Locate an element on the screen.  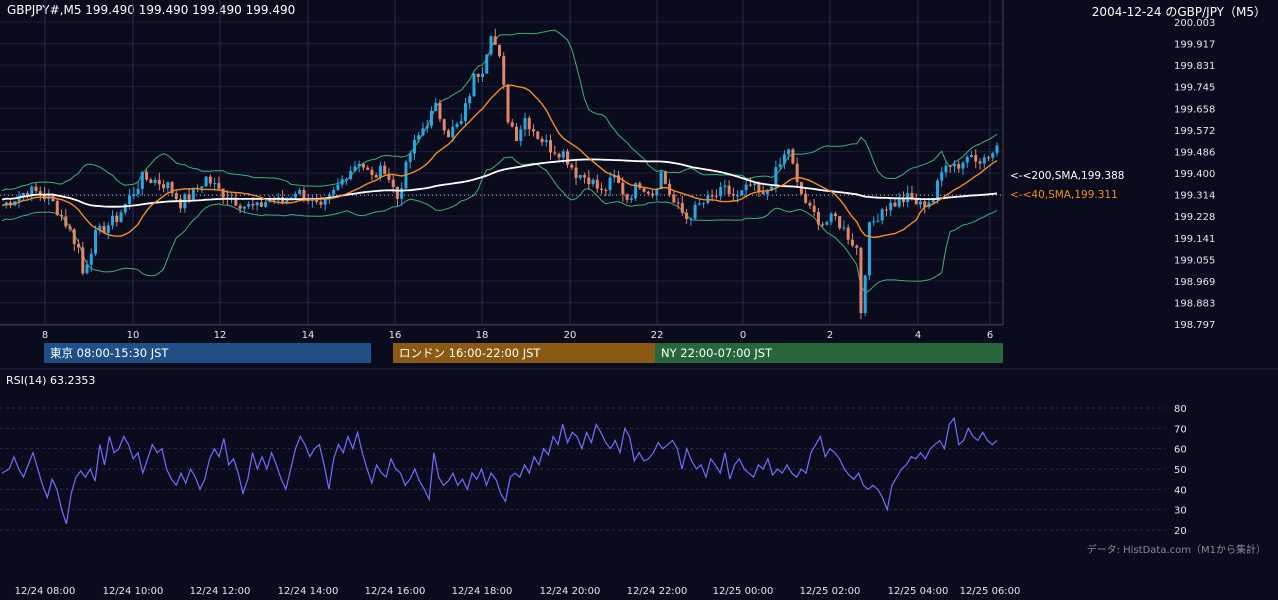
y-tick-label: 199.228 is located at coordinates (1194, 217).